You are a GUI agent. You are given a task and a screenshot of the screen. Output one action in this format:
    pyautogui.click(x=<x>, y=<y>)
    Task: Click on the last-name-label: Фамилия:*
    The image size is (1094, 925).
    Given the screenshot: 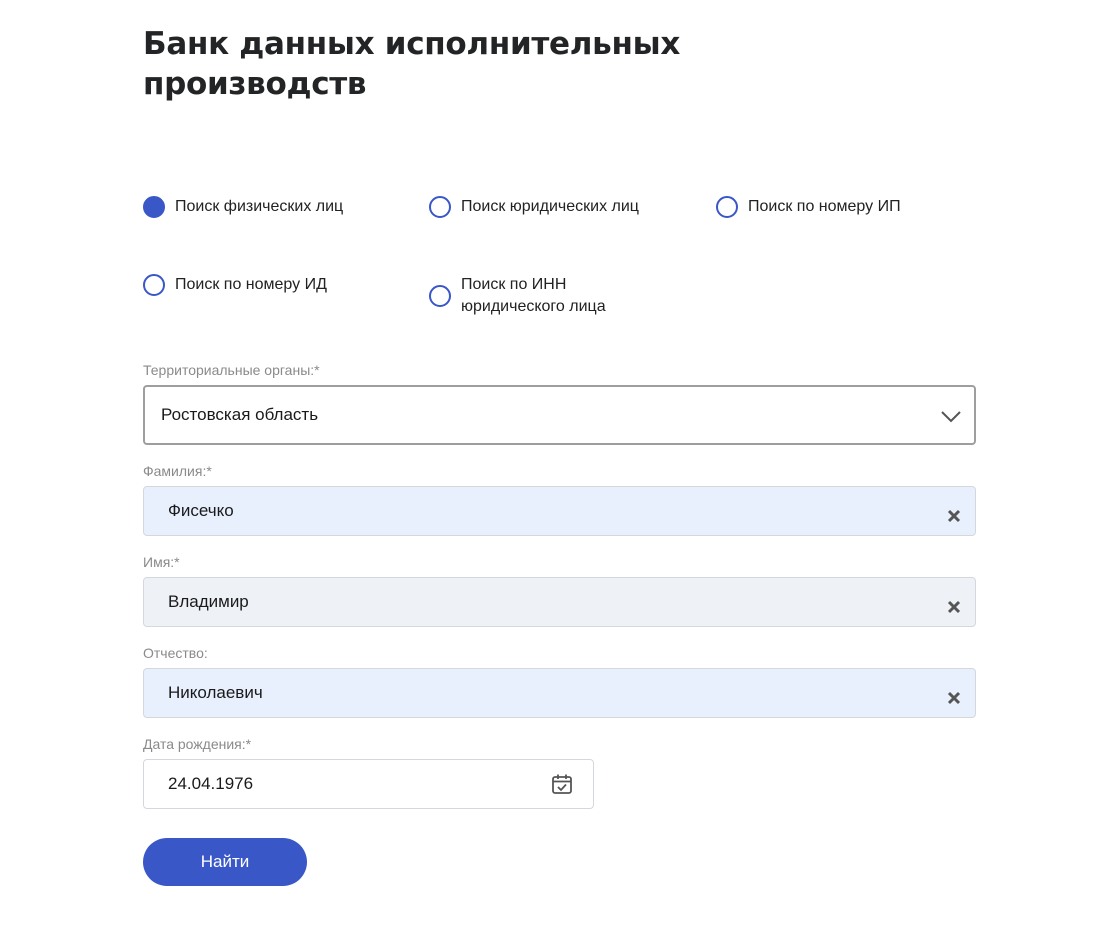 What is the action you would take?
    pyautogui.click(x=177, y=471)
    